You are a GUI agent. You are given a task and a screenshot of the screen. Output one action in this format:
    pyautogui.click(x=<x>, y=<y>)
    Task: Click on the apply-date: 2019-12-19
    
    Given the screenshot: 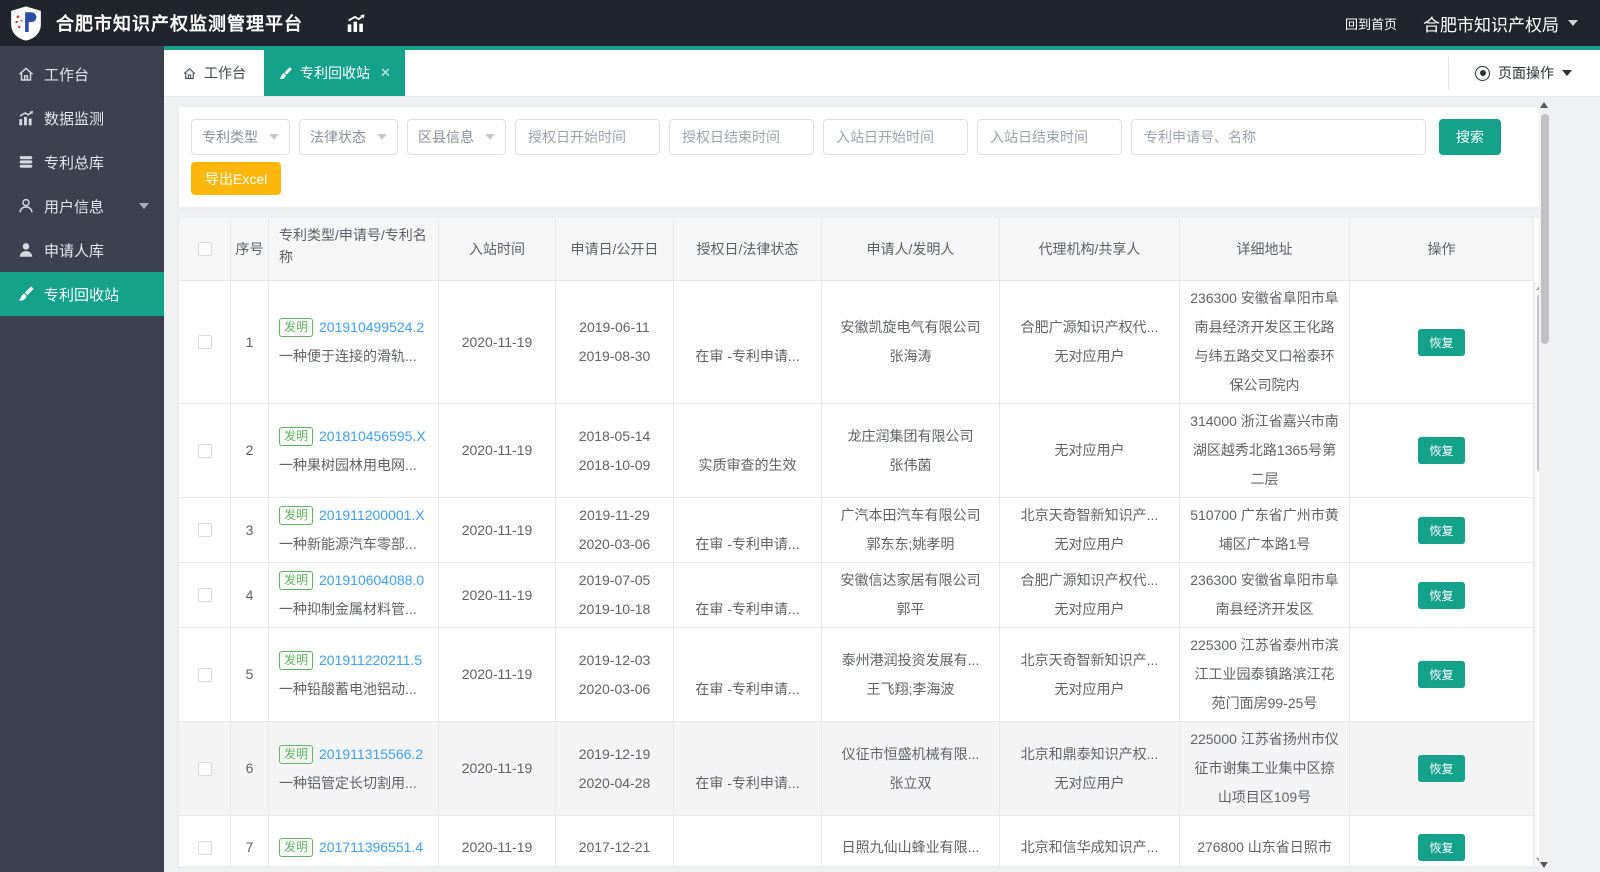 What is the action you would take?
    pyautogui.click(x=614, y=753)
    